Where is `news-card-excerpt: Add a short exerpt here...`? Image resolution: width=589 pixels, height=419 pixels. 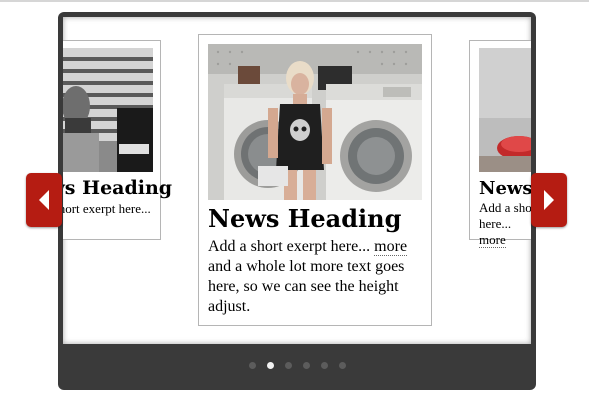 news-card-excerpt: Add a short exerpt here... is located at coordinates (111, 208).